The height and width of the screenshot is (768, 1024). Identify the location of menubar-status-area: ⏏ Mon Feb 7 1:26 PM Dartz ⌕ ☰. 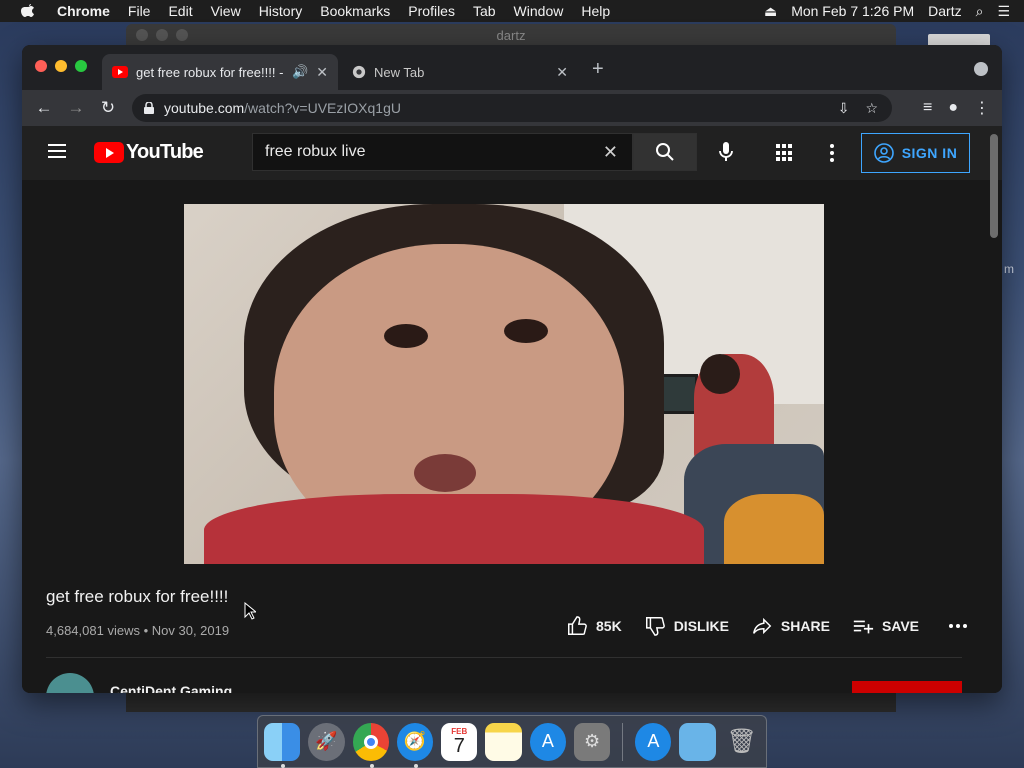
(894, 11).